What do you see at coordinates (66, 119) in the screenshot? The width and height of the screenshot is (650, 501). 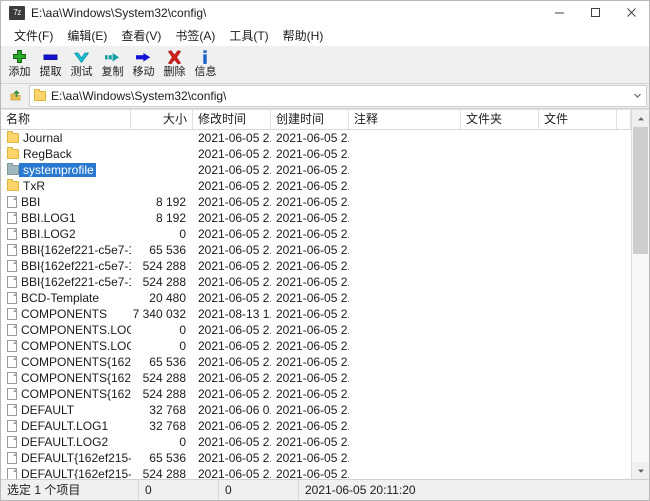 I see `column-header-name: 名称` at bounding box center [66, 119].